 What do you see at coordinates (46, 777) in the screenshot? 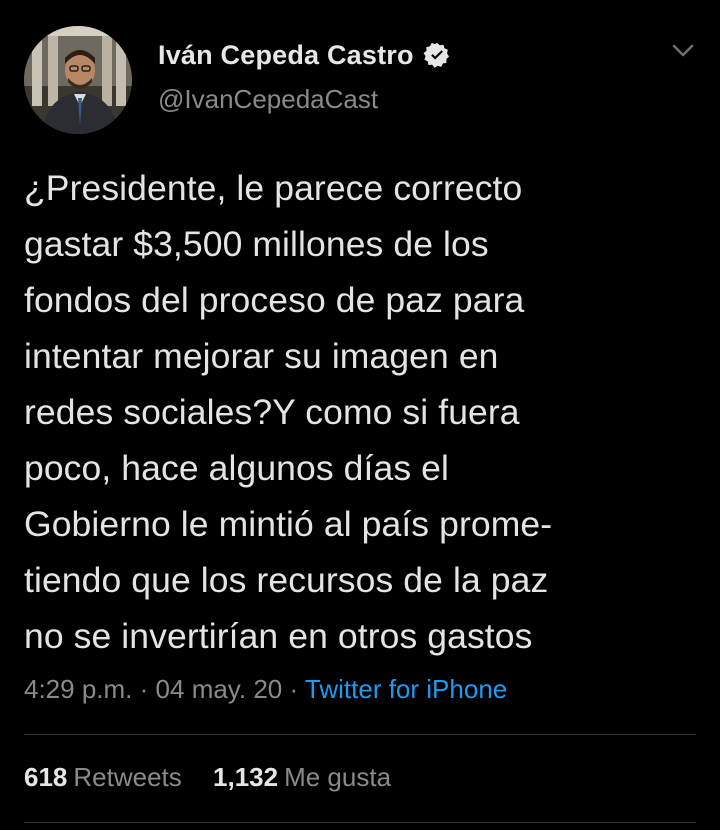
I see `retweets-count: 618` at bounding box center [46, 777].